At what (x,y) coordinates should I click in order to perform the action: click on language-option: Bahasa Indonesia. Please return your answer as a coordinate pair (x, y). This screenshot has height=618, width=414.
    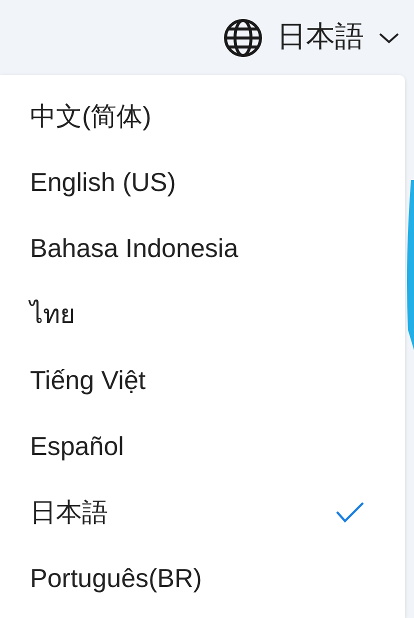
    Looking at the image, I should click on (202, 248).